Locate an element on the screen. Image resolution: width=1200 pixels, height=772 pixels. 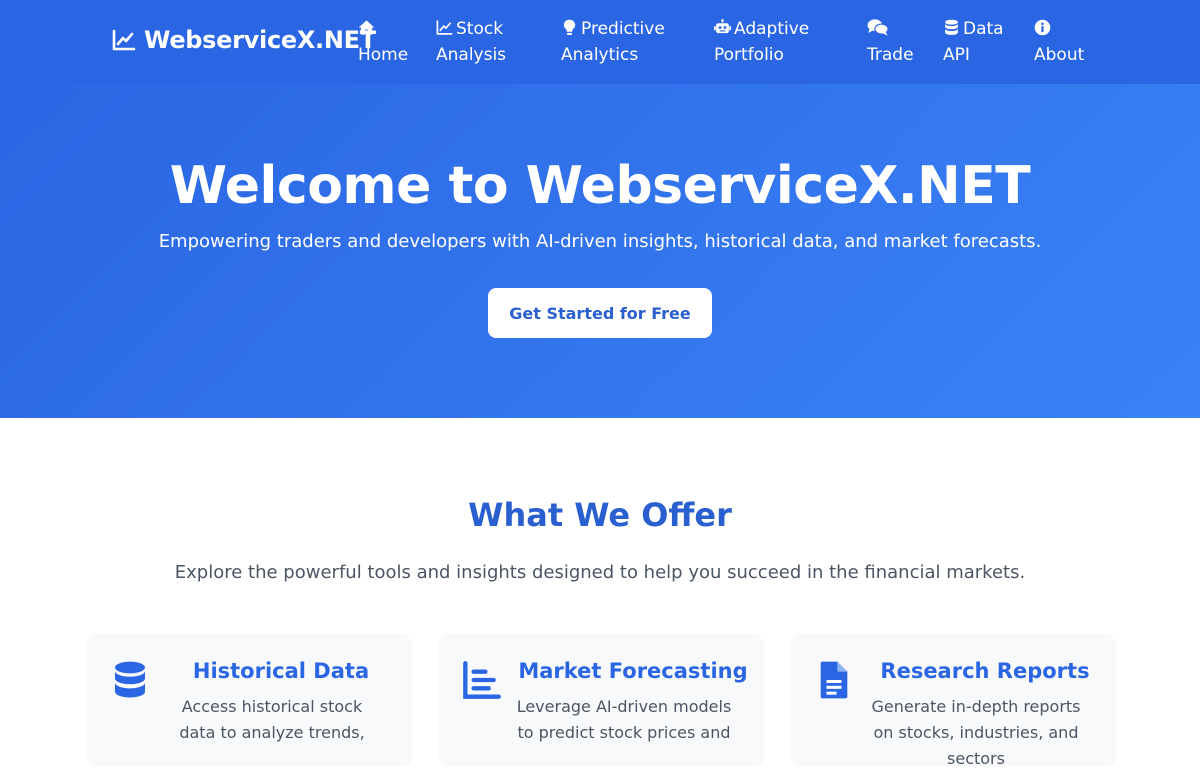
nav-home: Home is located at coordinates (383, 42).